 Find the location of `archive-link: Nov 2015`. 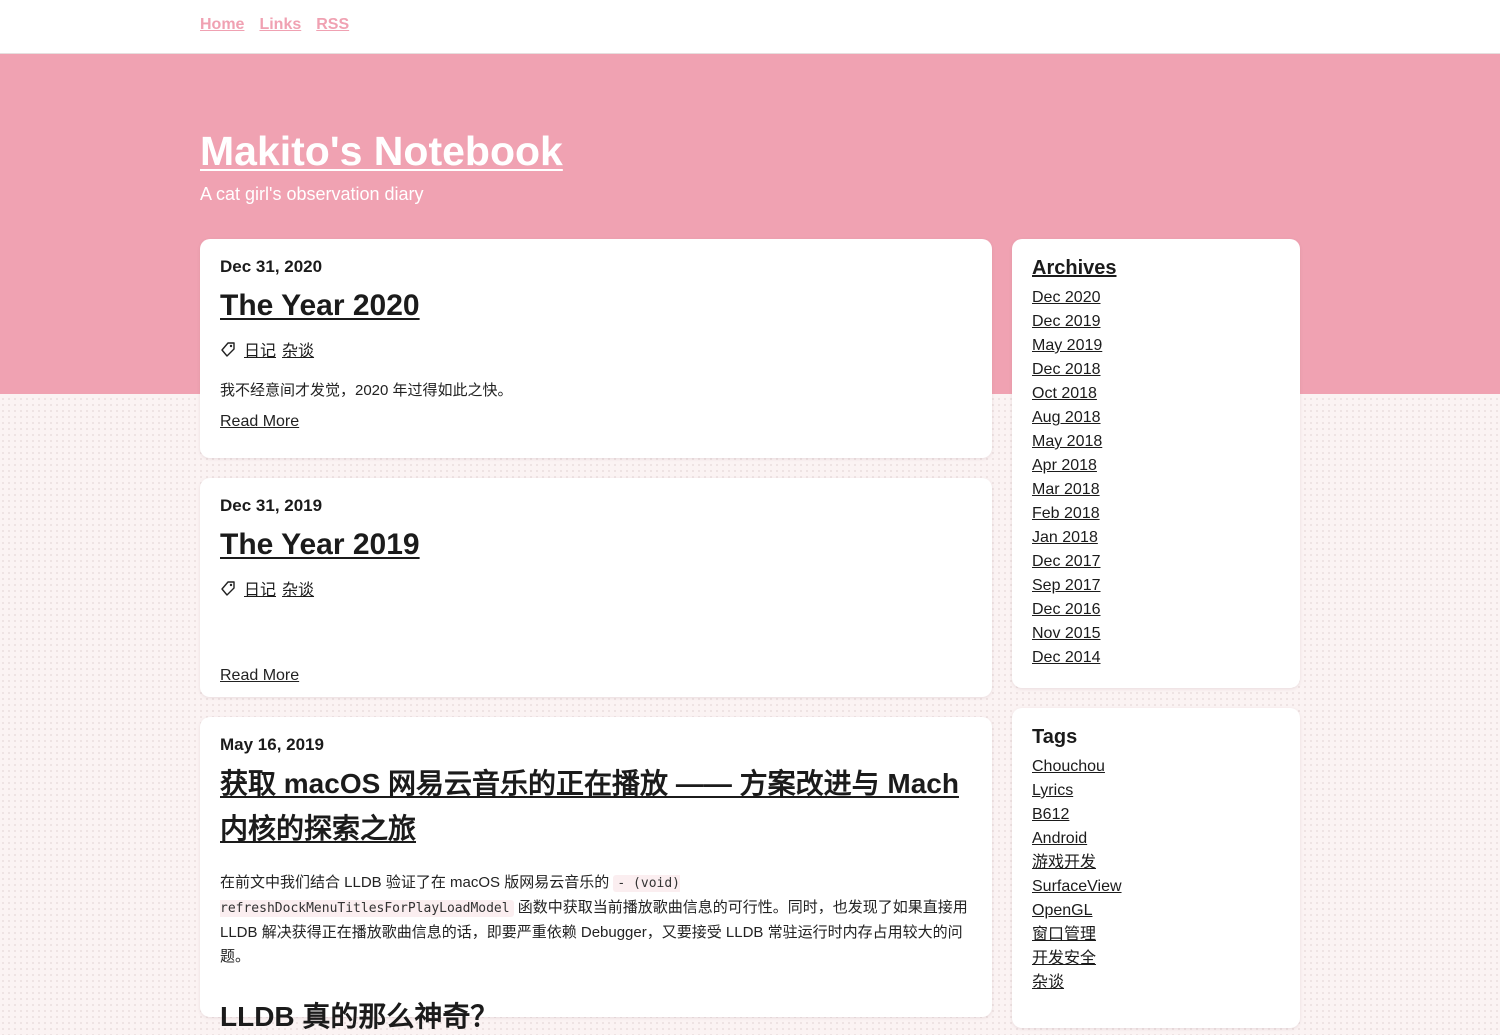

archive-link: Nov 2015 is located at coordinates (1066, 633).